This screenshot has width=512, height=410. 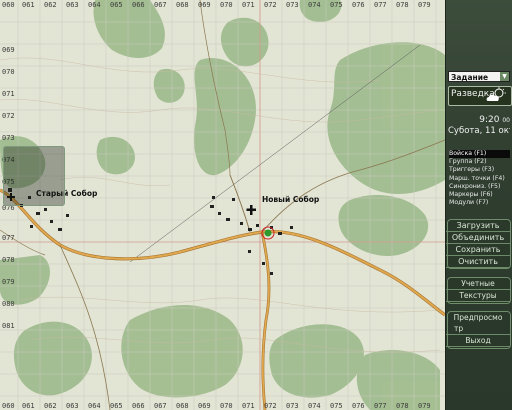 What do you see at coordinates (478, 341) in the screenshot?
I see `exit-button: Выход` at bounding box center [478, 341].